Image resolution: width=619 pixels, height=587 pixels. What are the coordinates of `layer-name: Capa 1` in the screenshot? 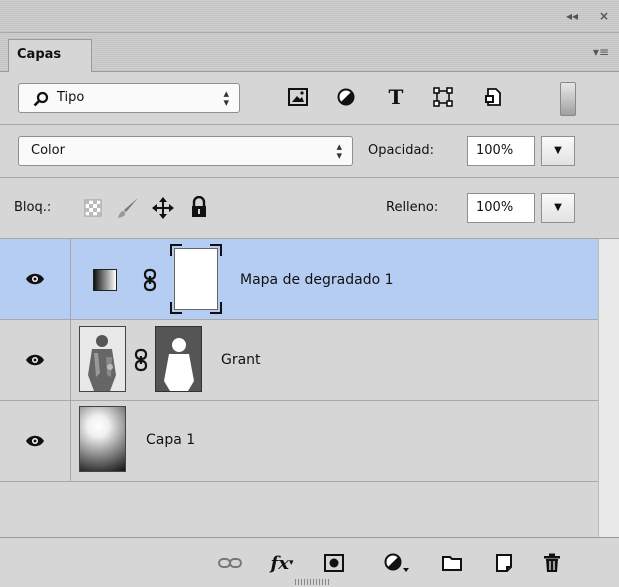 It's located at (170, 440).